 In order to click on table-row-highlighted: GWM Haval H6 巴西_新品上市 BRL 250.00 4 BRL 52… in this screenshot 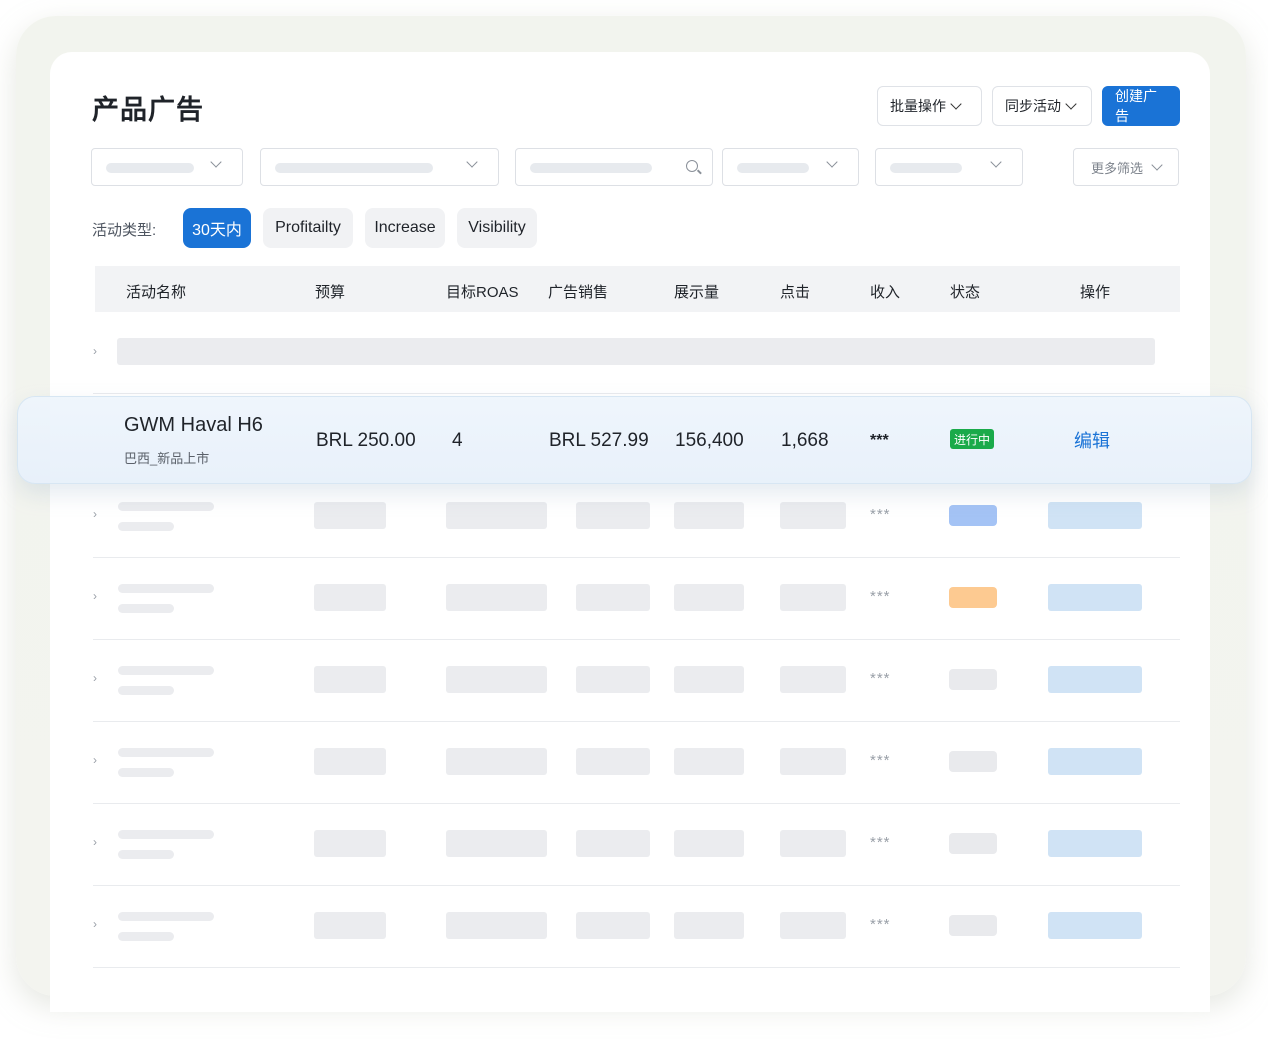, I will do `click(634, 440)`.